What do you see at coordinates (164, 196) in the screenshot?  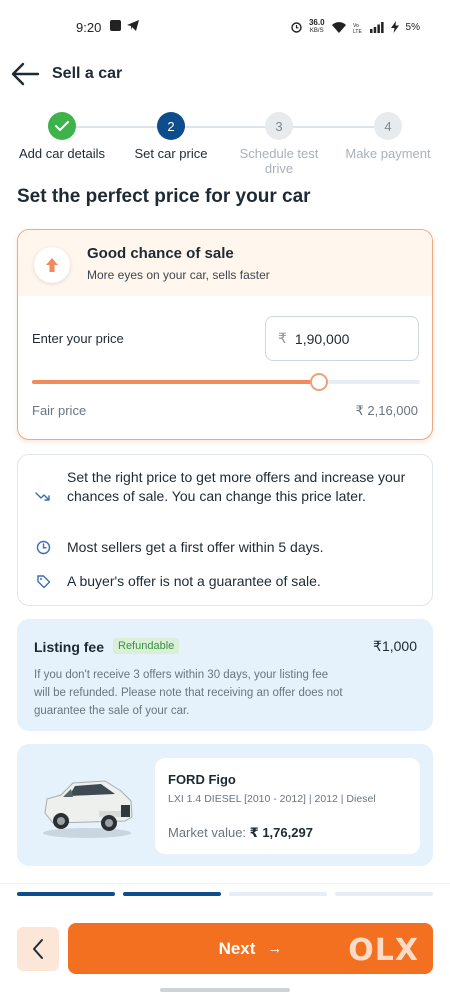 I see `page-title: Set the perfect price for your car` at bounding box center [164, 196].